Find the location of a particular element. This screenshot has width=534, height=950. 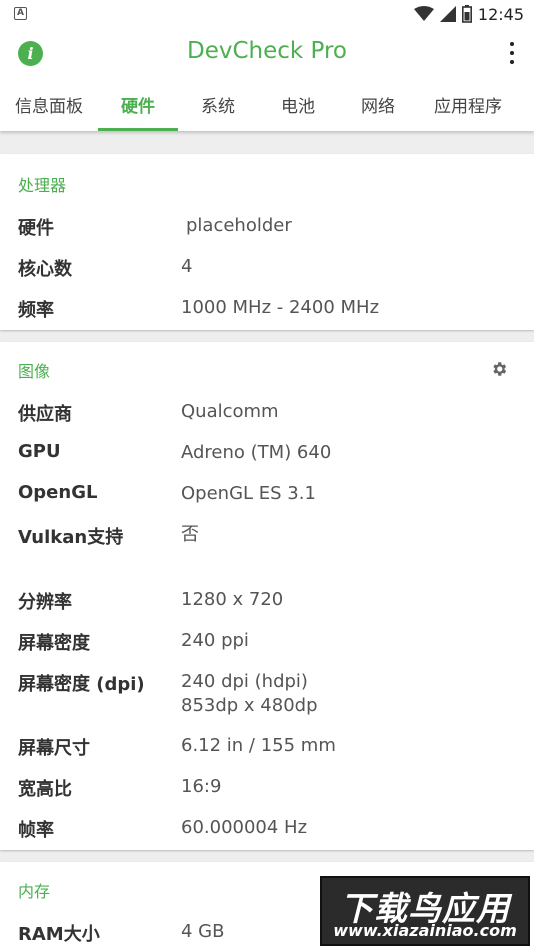

more-vert-icon is located at coordinates (512, 53).